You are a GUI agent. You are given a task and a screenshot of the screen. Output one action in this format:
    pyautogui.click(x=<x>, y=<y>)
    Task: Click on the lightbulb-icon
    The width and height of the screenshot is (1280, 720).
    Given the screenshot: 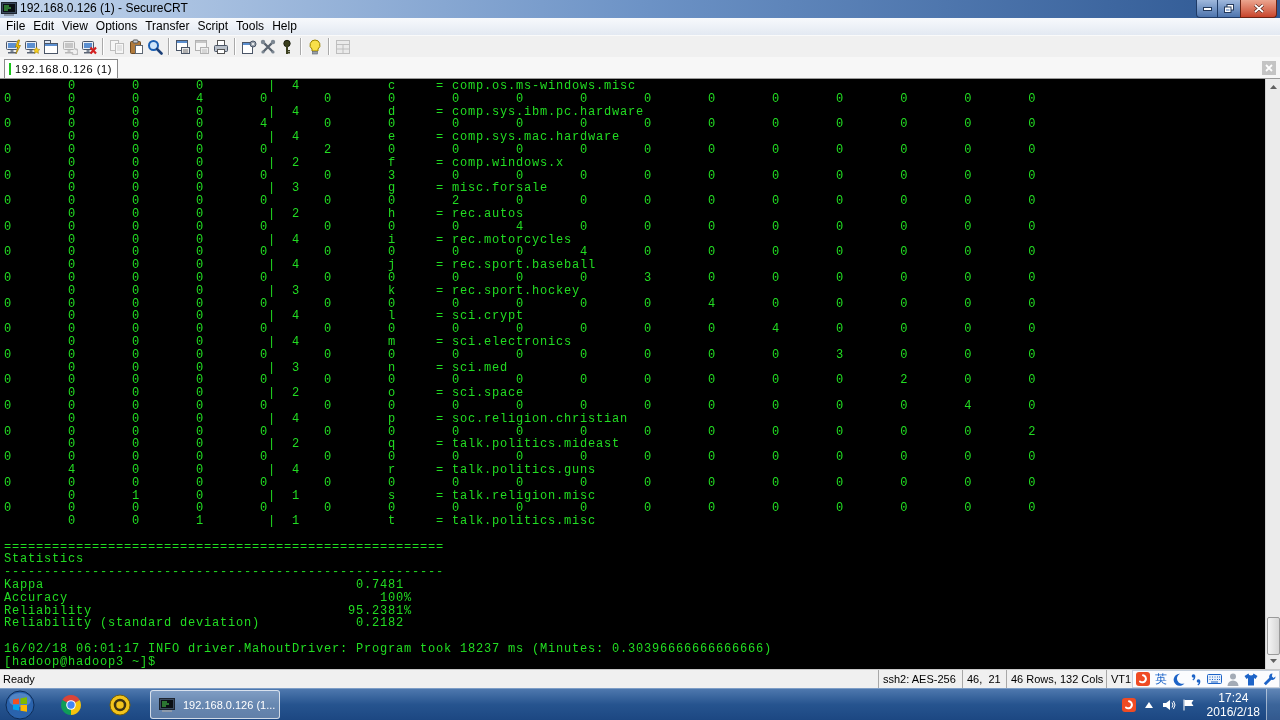 What is the action you would take?
    pyautogui.click(x=315, y=46)
    